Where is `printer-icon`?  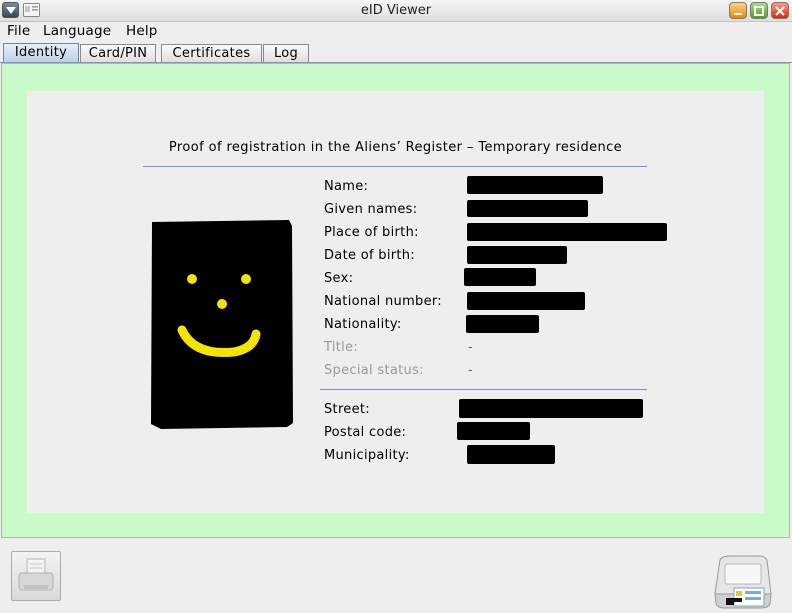
printer-icon is located at coordinates (36, 574).